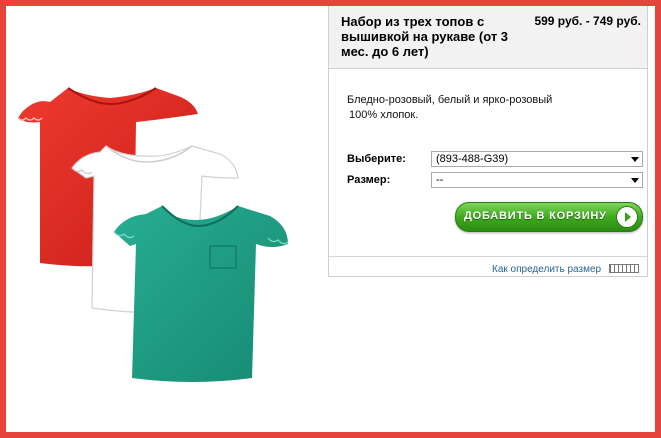 This screenshot has width=661, height=438. Describe the element at coordinates (624, 268) in the screenshot. I see `ruler-icon` at that location.